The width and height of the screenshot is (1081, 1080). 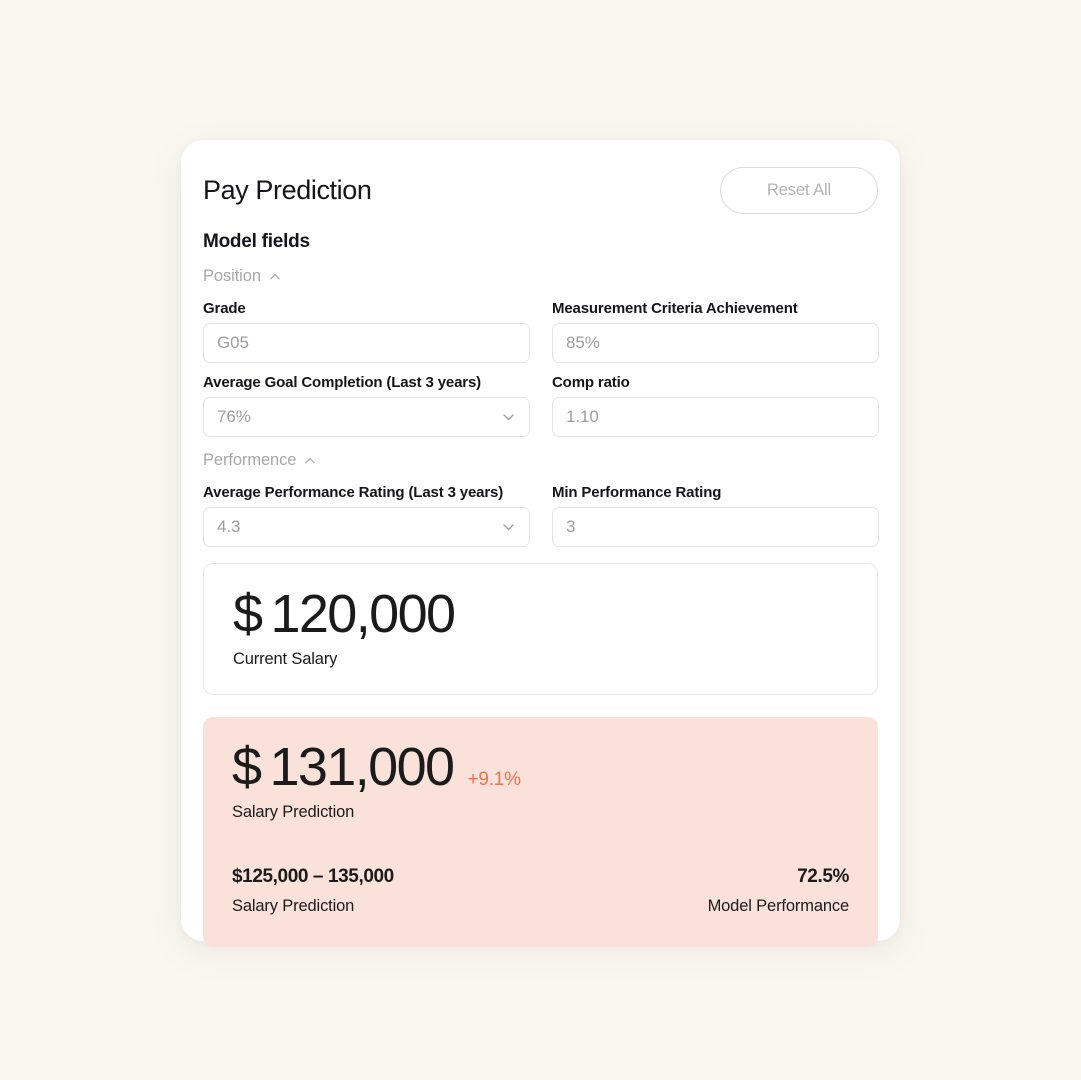 I want to click on min-performance-rating-input, so click(x=715, y=527).